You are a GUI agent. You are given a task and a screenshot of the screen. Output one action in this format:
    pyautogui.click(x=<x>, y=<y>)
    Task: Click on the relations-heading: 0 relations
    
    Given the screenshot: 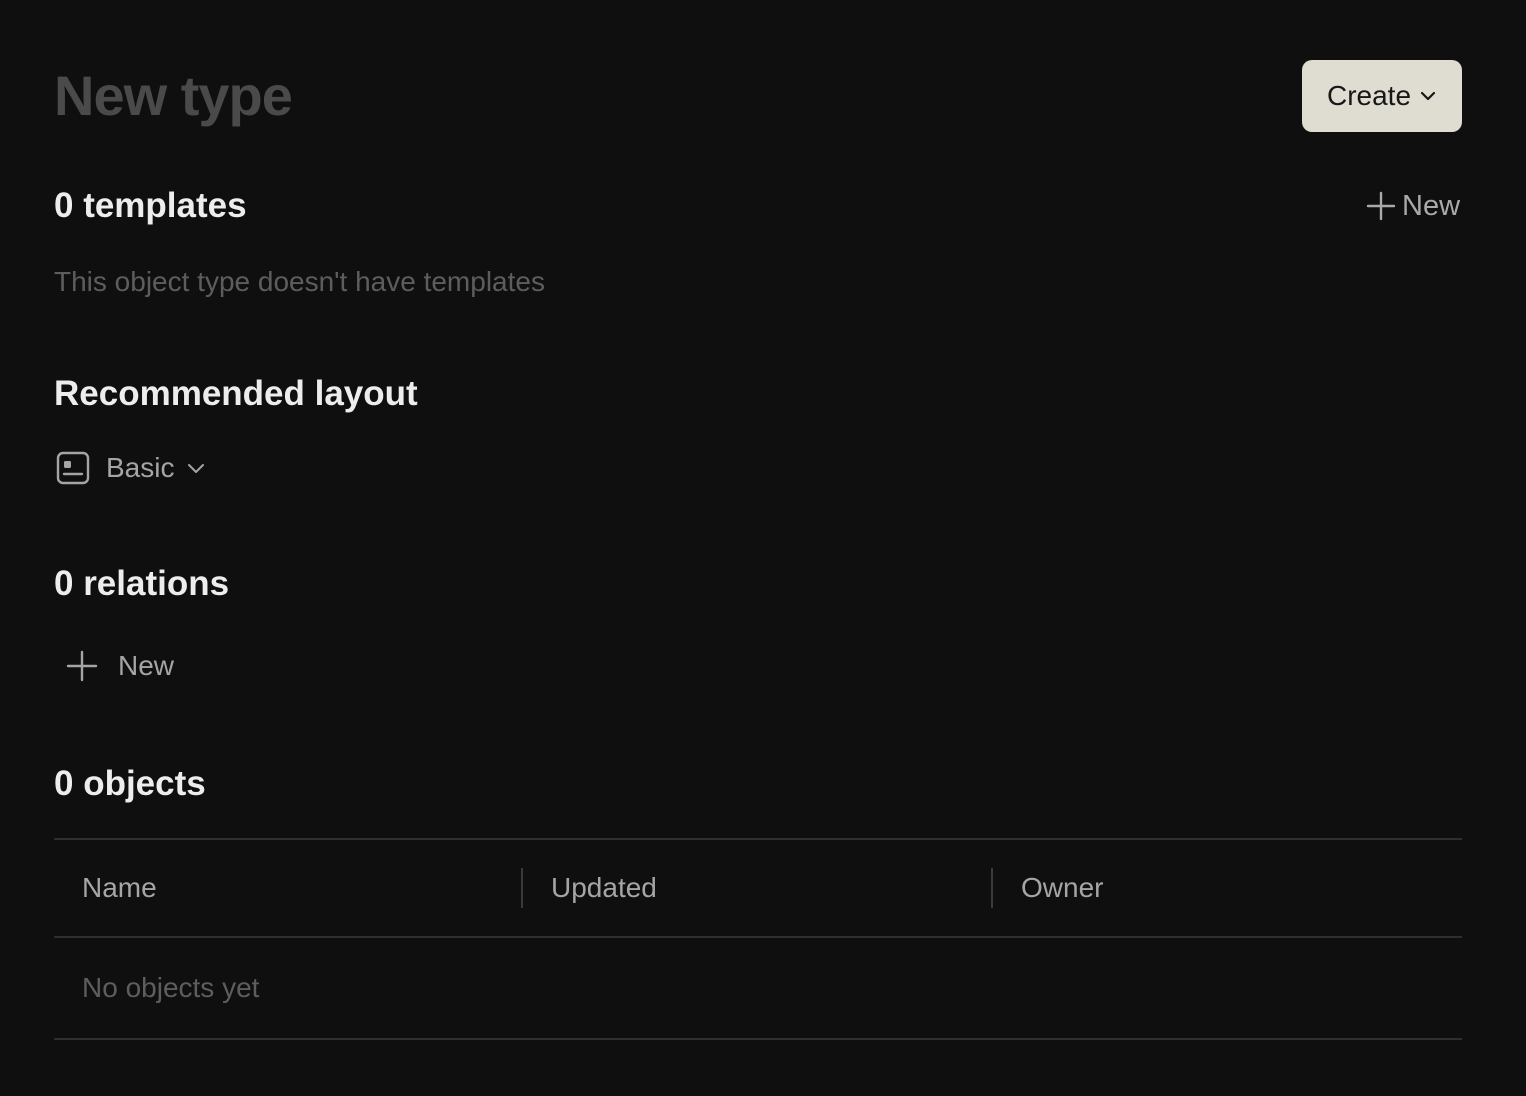 What is the action you would take?
    pyautogui.click(x=142, y=583)
    